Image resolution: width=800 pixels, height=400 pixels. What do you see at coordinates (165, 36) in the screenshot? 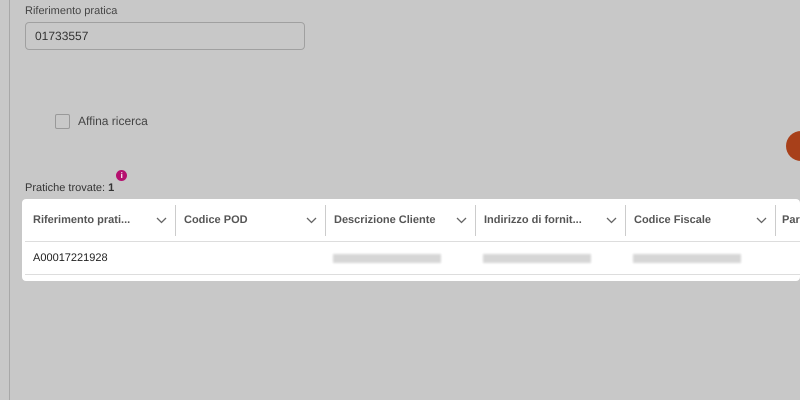
I see `input-field: 01733557` at bounding box center [165, 36].